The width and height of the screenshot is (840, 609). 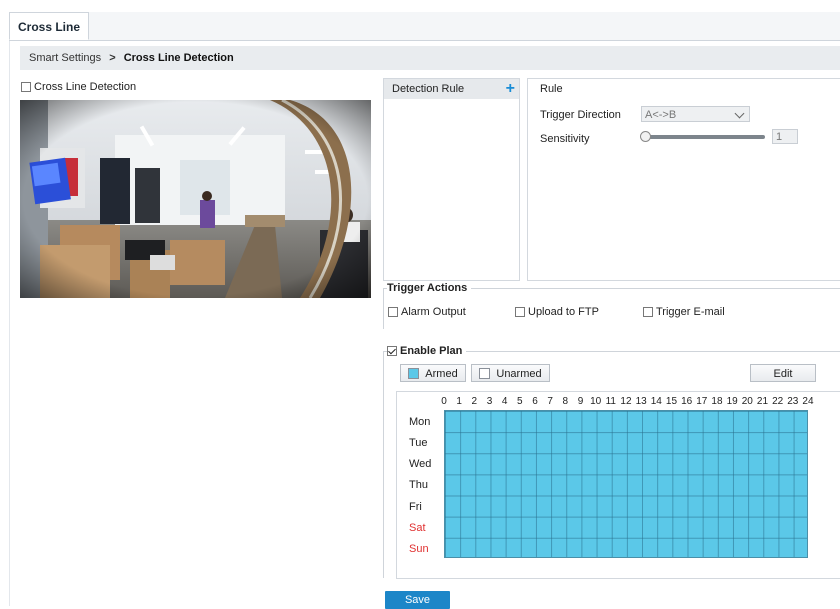 I want to click on hour-label: 12, so click(x=626, y=401).